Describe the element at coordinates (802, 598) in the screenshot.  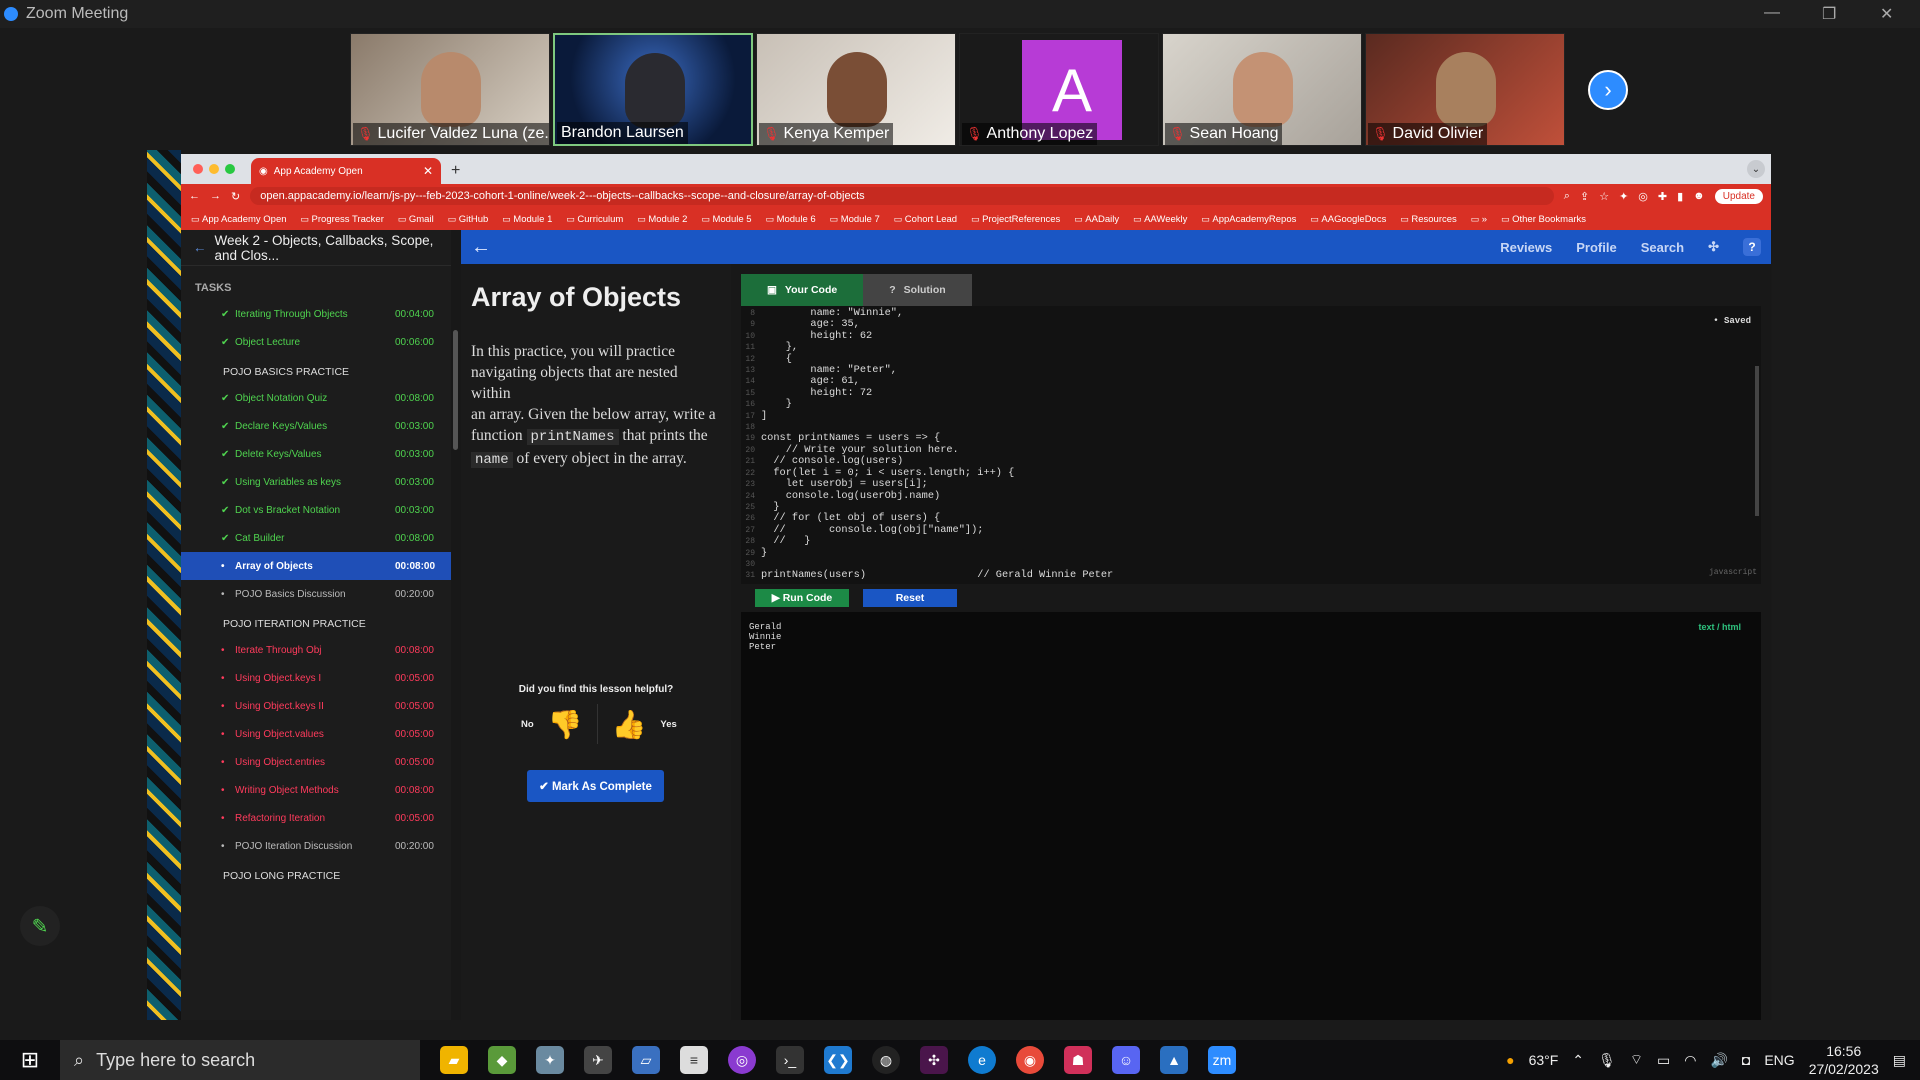
I see `run-code-button: ▶ Run Code` at that location.